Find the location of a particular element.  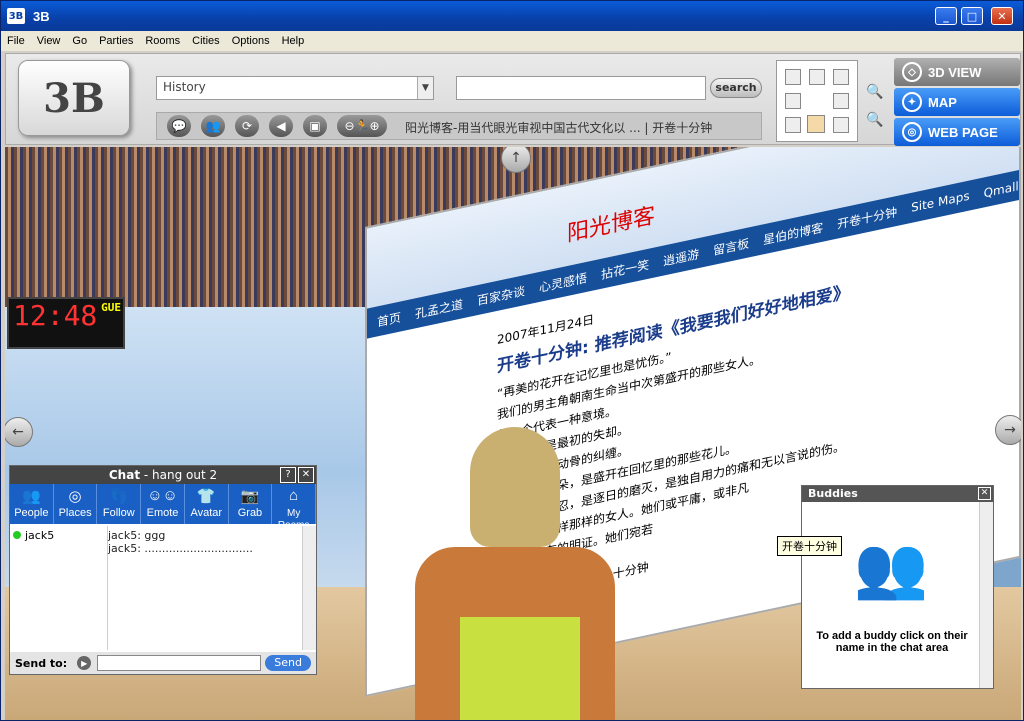

help-icon: ? is located at coordinates (288, 475).